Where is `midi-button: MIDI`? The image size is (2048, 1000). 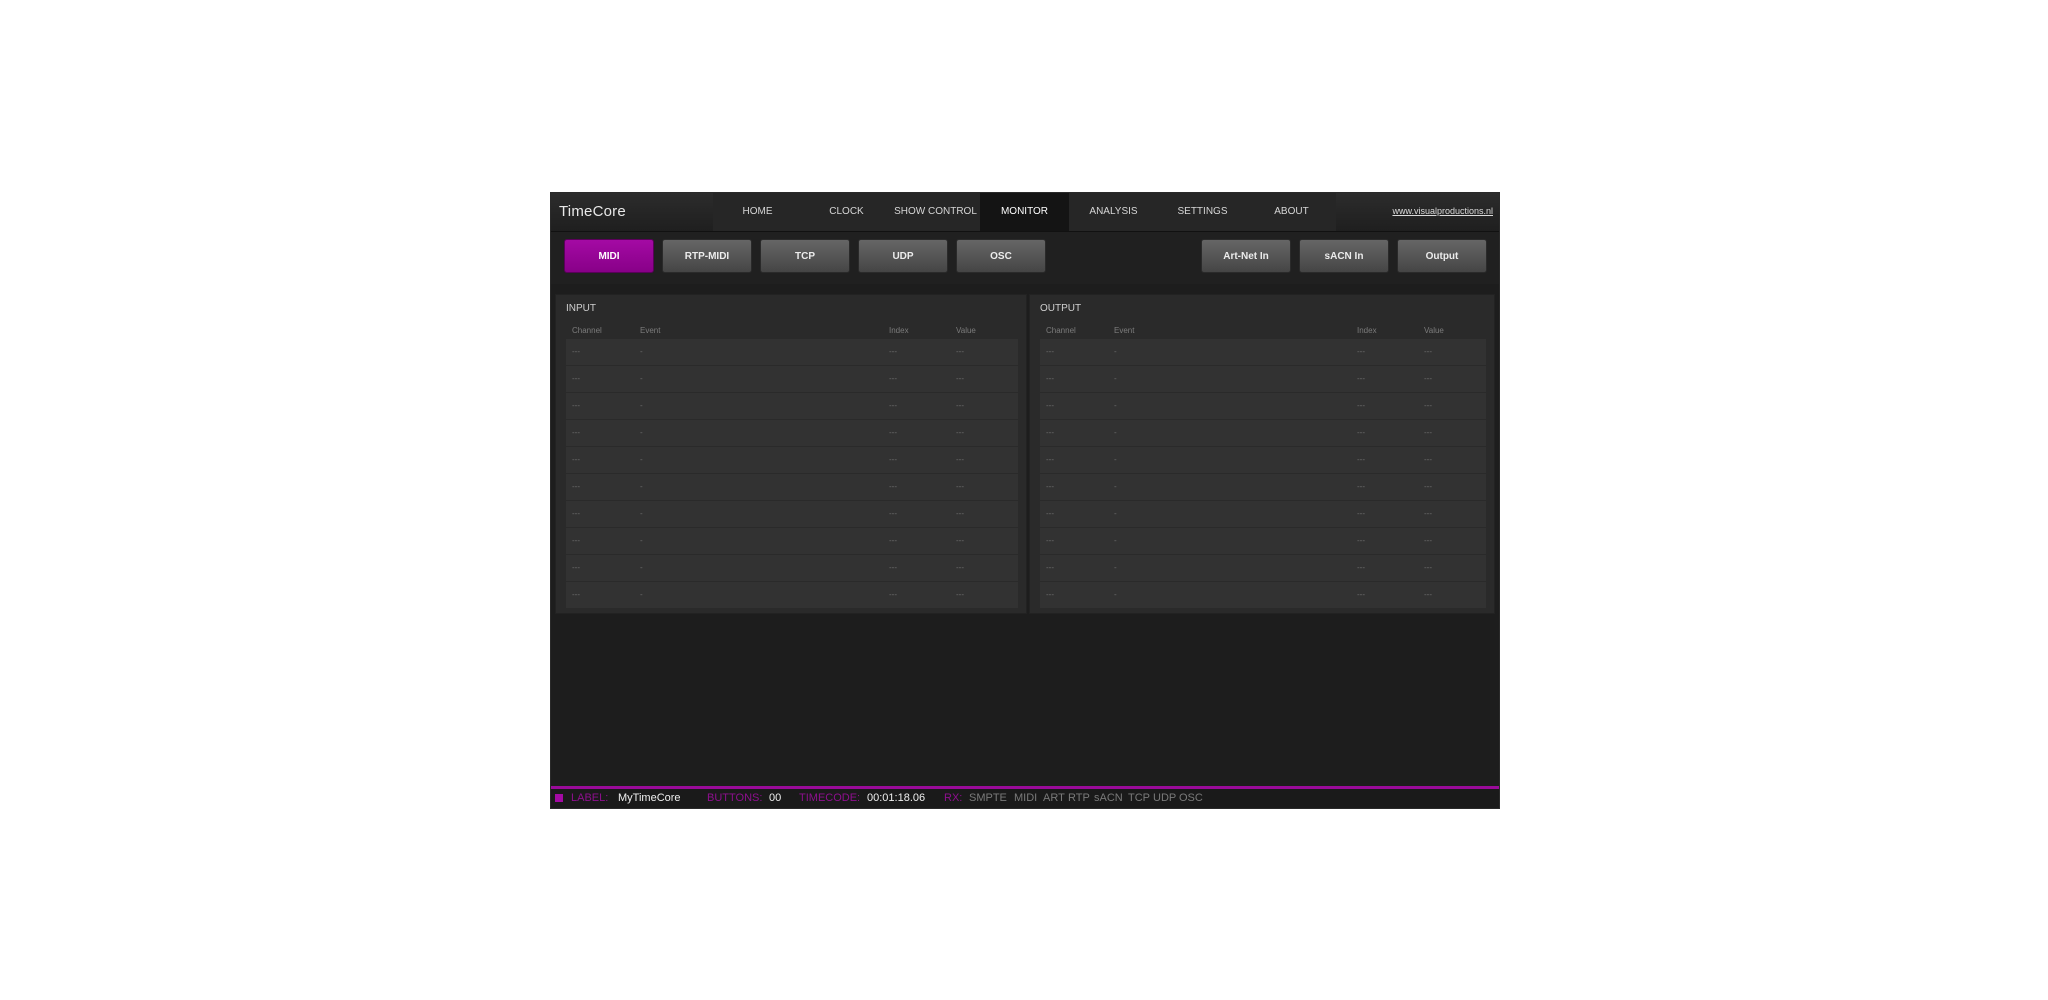
midi-button: MIDI is located at coordinates (609, 256).